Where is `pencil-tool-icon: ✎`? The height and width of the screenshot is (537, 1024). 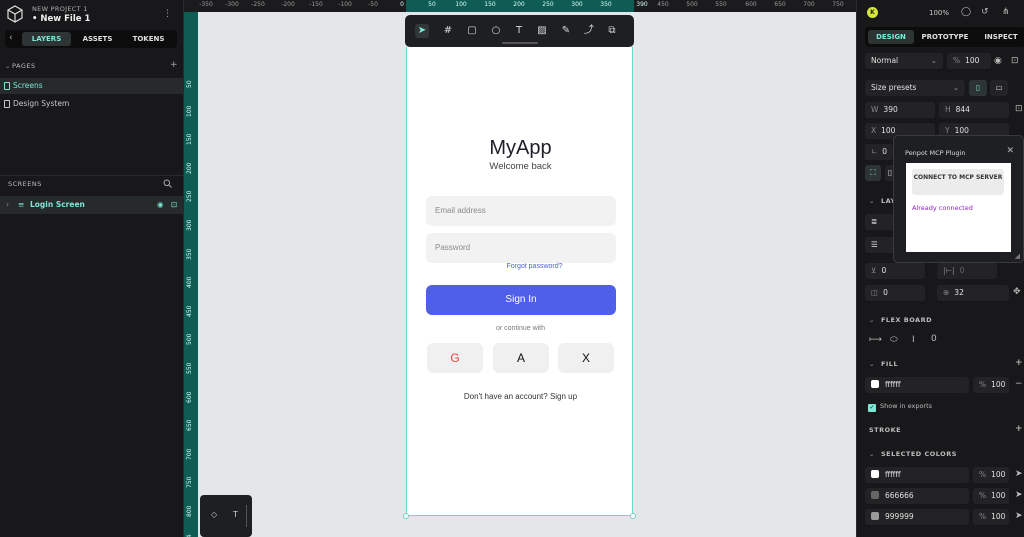 pencil-tool-icon: ✎ is located at coordinates (566, 31).